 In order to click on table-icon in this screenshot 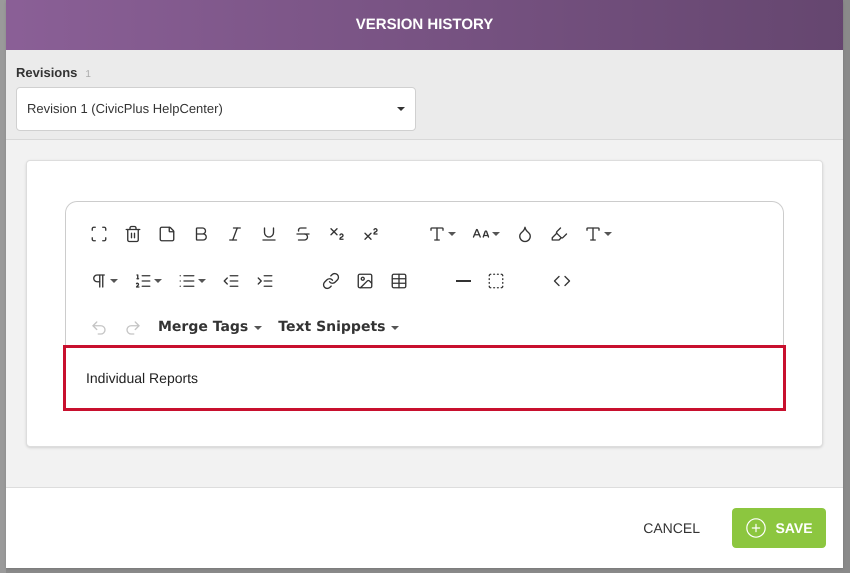, I will do `click(399, 281)`.